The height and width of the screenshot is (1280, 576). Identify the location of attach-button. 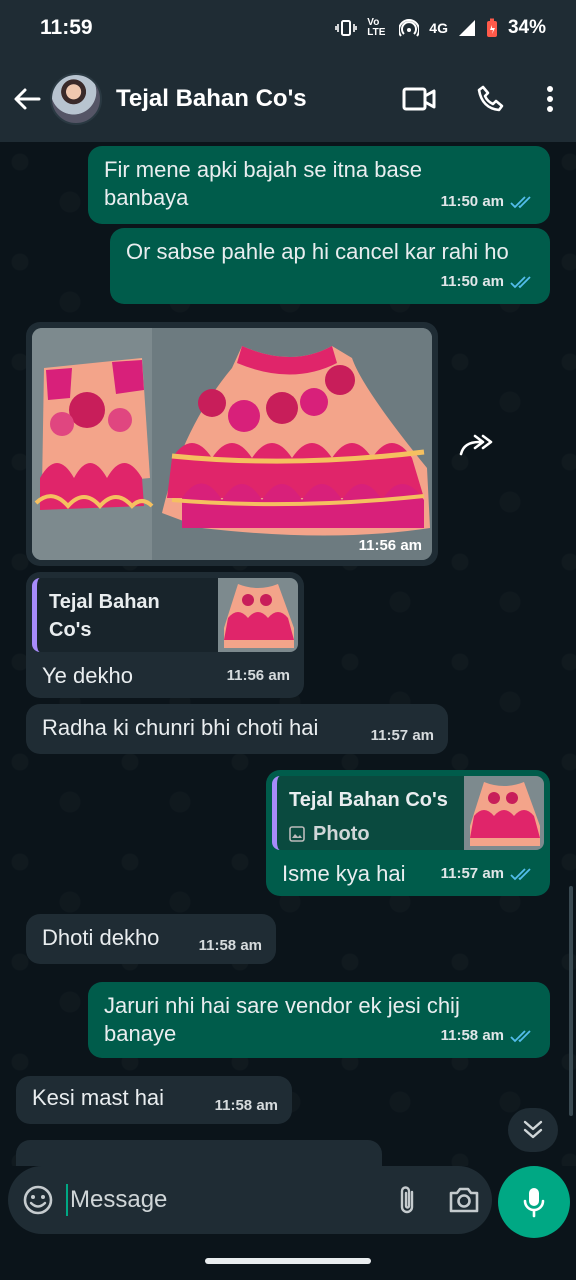
(408, 1200).